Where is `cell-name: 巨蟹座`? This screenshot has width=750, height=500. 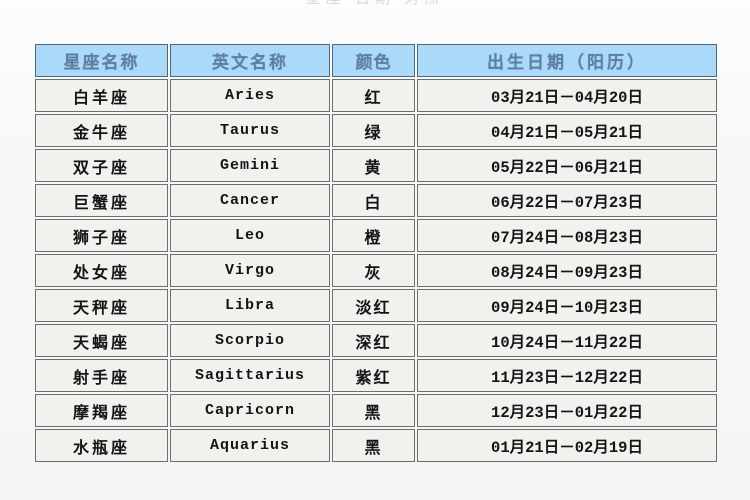
cell-name: 巨蟹座 is located at coordinates (101, 200).